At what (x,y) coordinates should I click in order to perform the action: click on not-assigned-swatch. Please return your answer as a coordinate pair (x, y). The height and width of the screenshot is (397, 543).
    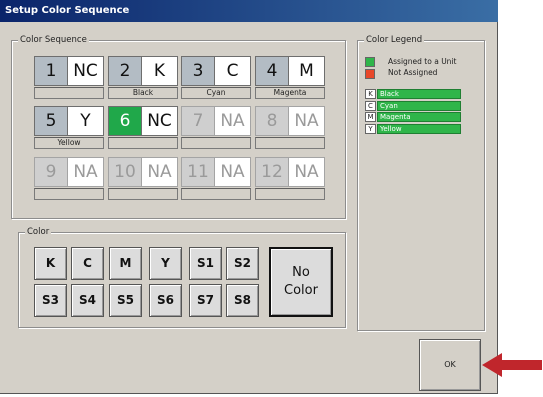
    Looking at the image, I should click on (370, 74).